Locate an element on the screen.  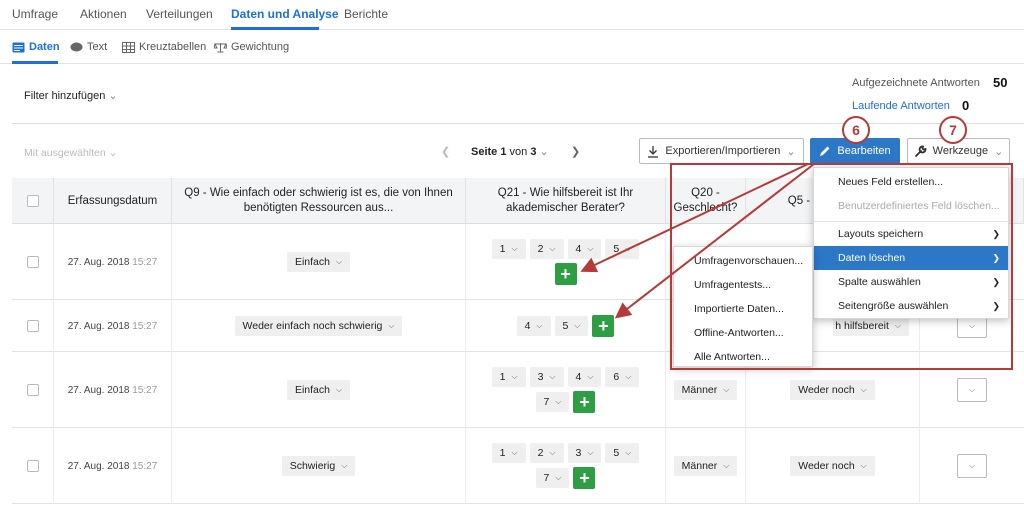
annotation-arrows is located at coordinates (697, 241).